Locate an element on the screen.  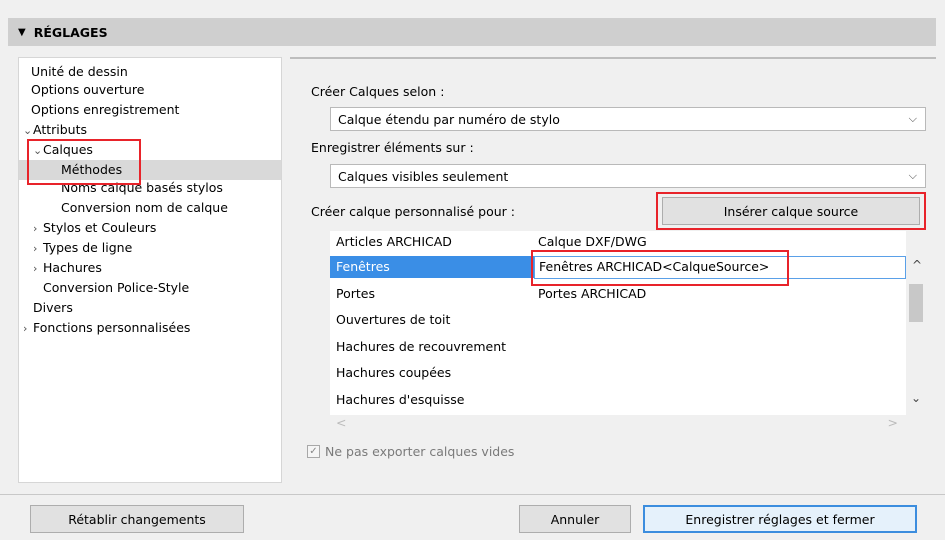
tree-label: Stylos et Couleurs is located at coordinates (100, 227).